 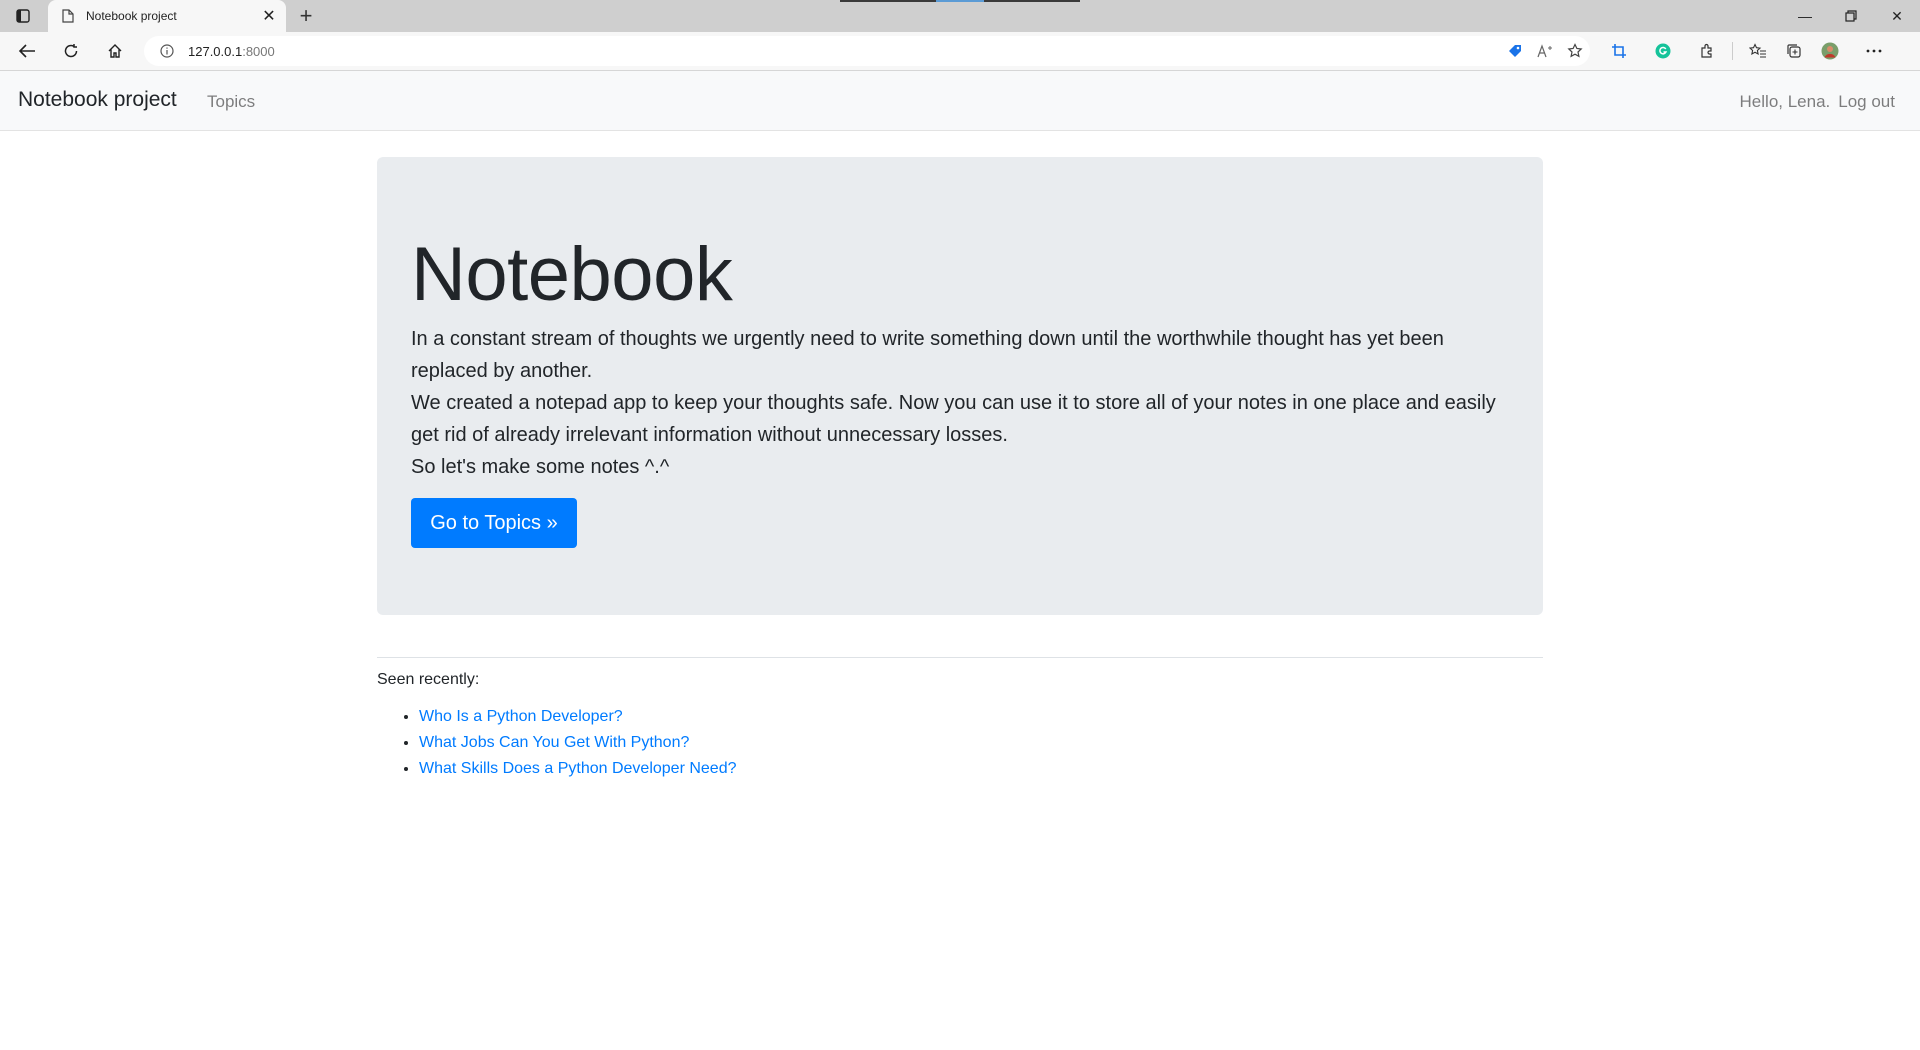 I want to click on brand-link: Notebook project, so click(x=97, y=100).